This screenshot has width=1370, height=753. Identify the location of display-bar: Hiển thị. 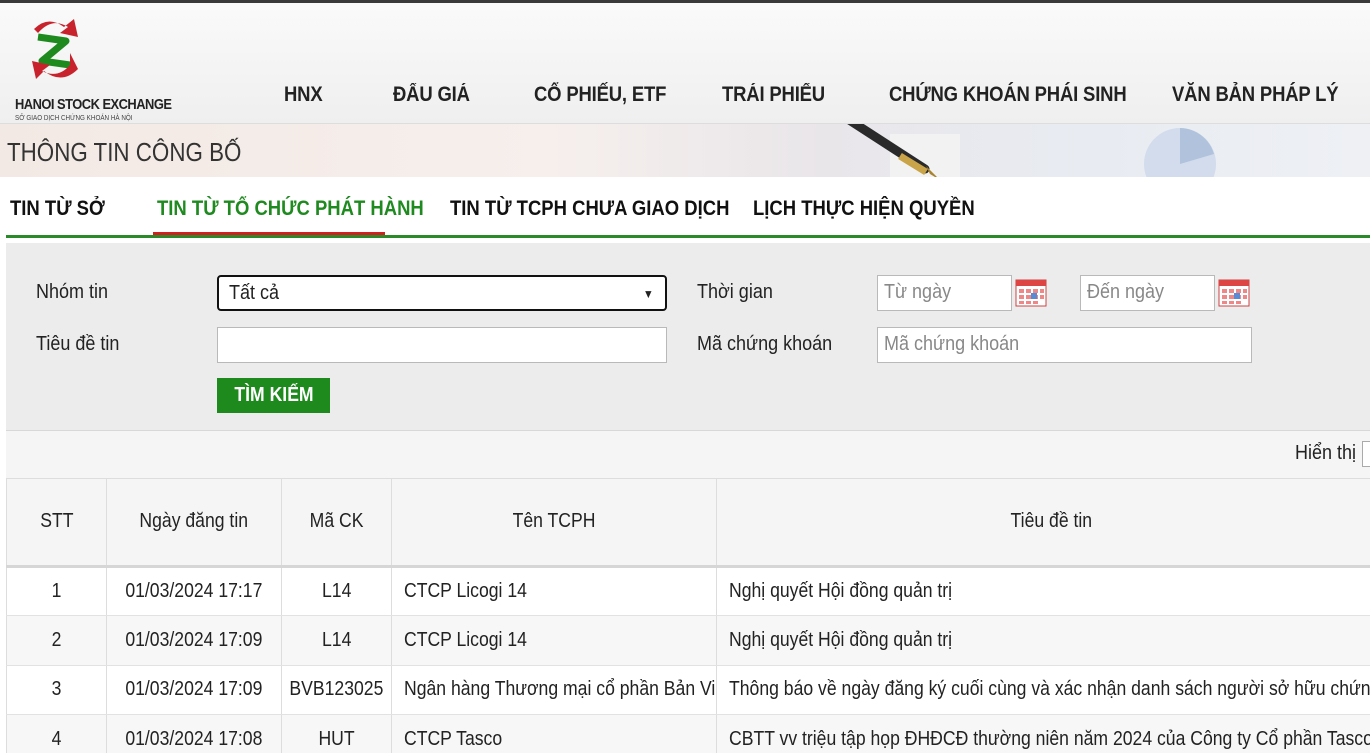
(688, 455).